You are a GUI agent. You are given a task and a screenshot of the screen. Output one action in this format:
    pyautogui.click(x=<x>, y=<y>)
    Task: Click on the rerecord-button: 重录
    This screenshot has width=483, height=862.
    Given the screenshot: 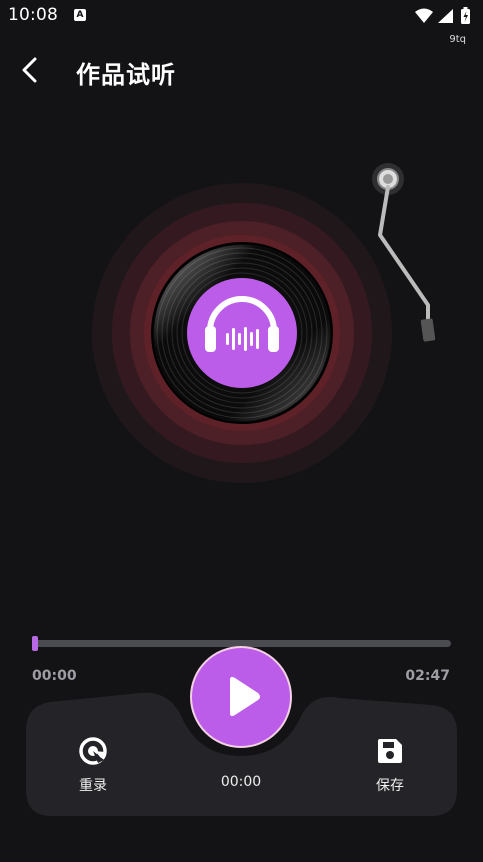 What is the action you would take?
    pyautogui.click(x=93, y=765)
    